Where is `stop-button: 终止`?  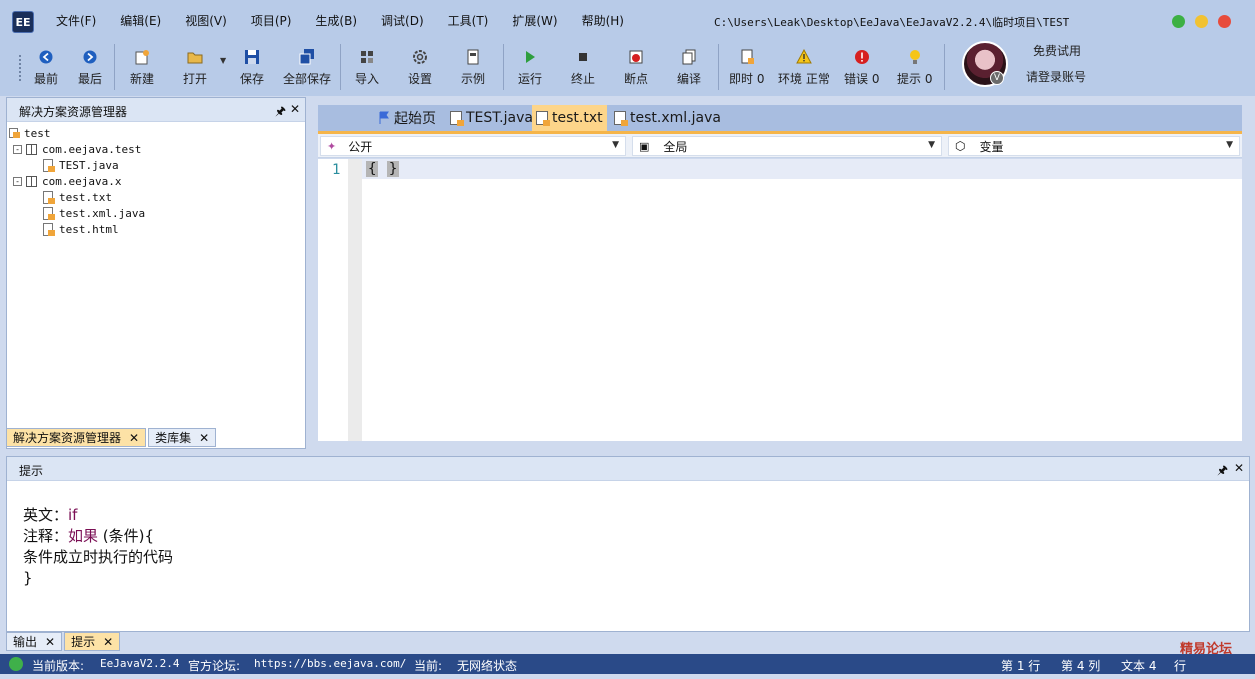 stop-button: 终止 is located at coordinates (583, 68).